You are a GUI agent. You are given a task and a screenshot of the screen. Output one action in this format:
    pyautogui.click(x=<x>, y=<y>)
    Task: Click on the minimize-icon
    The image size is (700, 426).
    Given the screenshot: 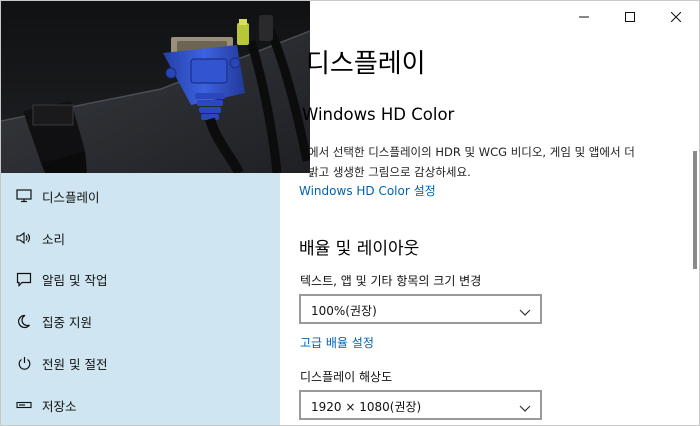 What is the action you would take?
    pyautogui.click(x=584, y=16)
    